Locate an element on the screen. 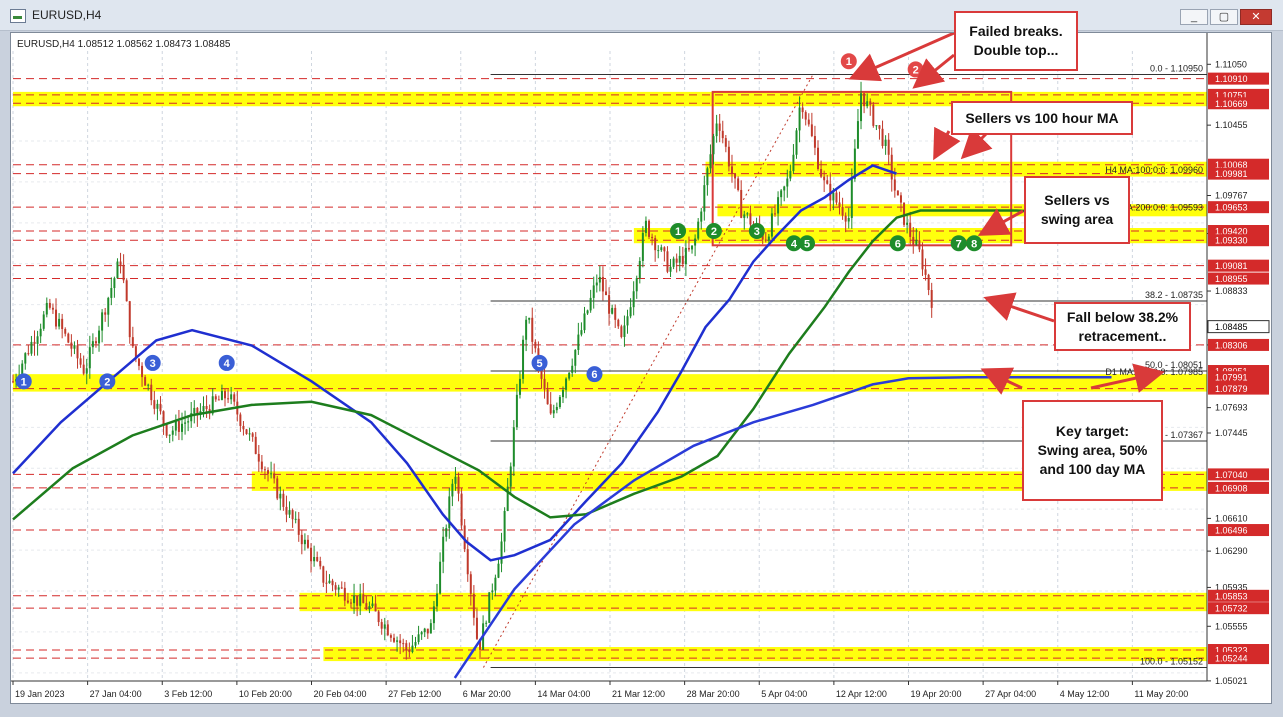  annotation-sellers-swing: Sellers vs swing area is located at coordinates (1077, 210).